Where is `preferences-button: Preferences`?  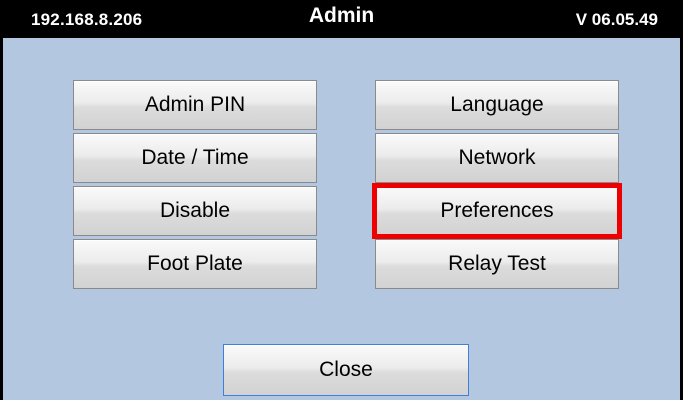 preferences-button: Preferences is located at coordinates (497, 211).